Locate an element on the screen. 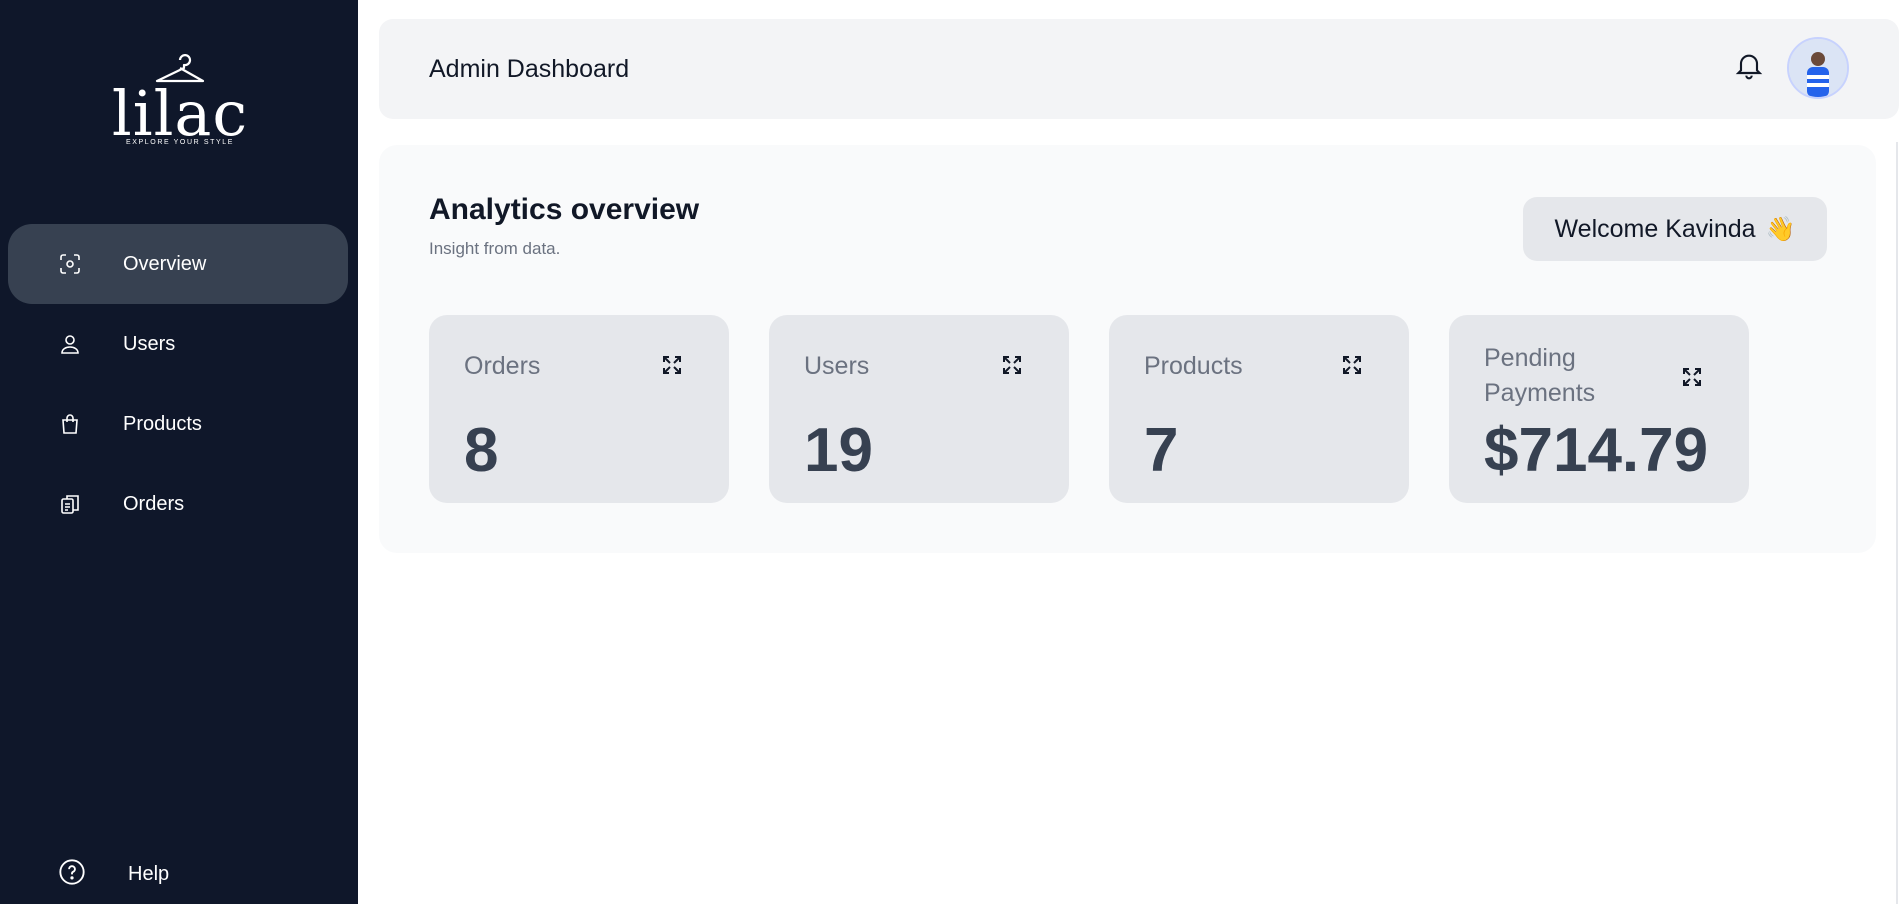  logo-tagline: EXPLORE YOUR STYLE is located at coordinates (180, 142).